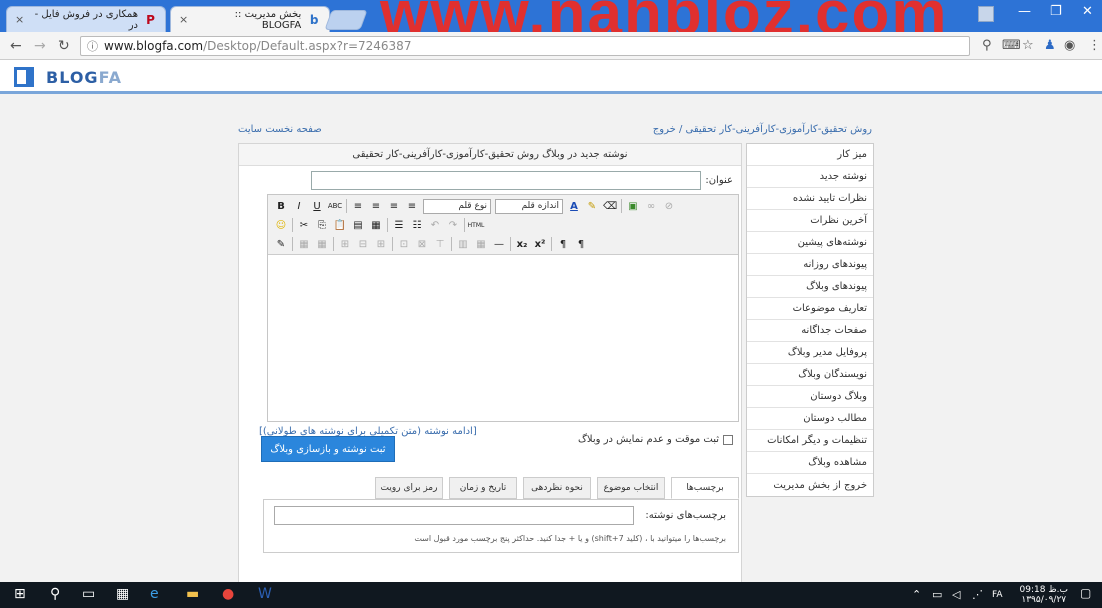 Image resolution: width=1102 pixels, height=608 pixels. I want to click on split-cells-icon: ⊠, so click(422, 244).